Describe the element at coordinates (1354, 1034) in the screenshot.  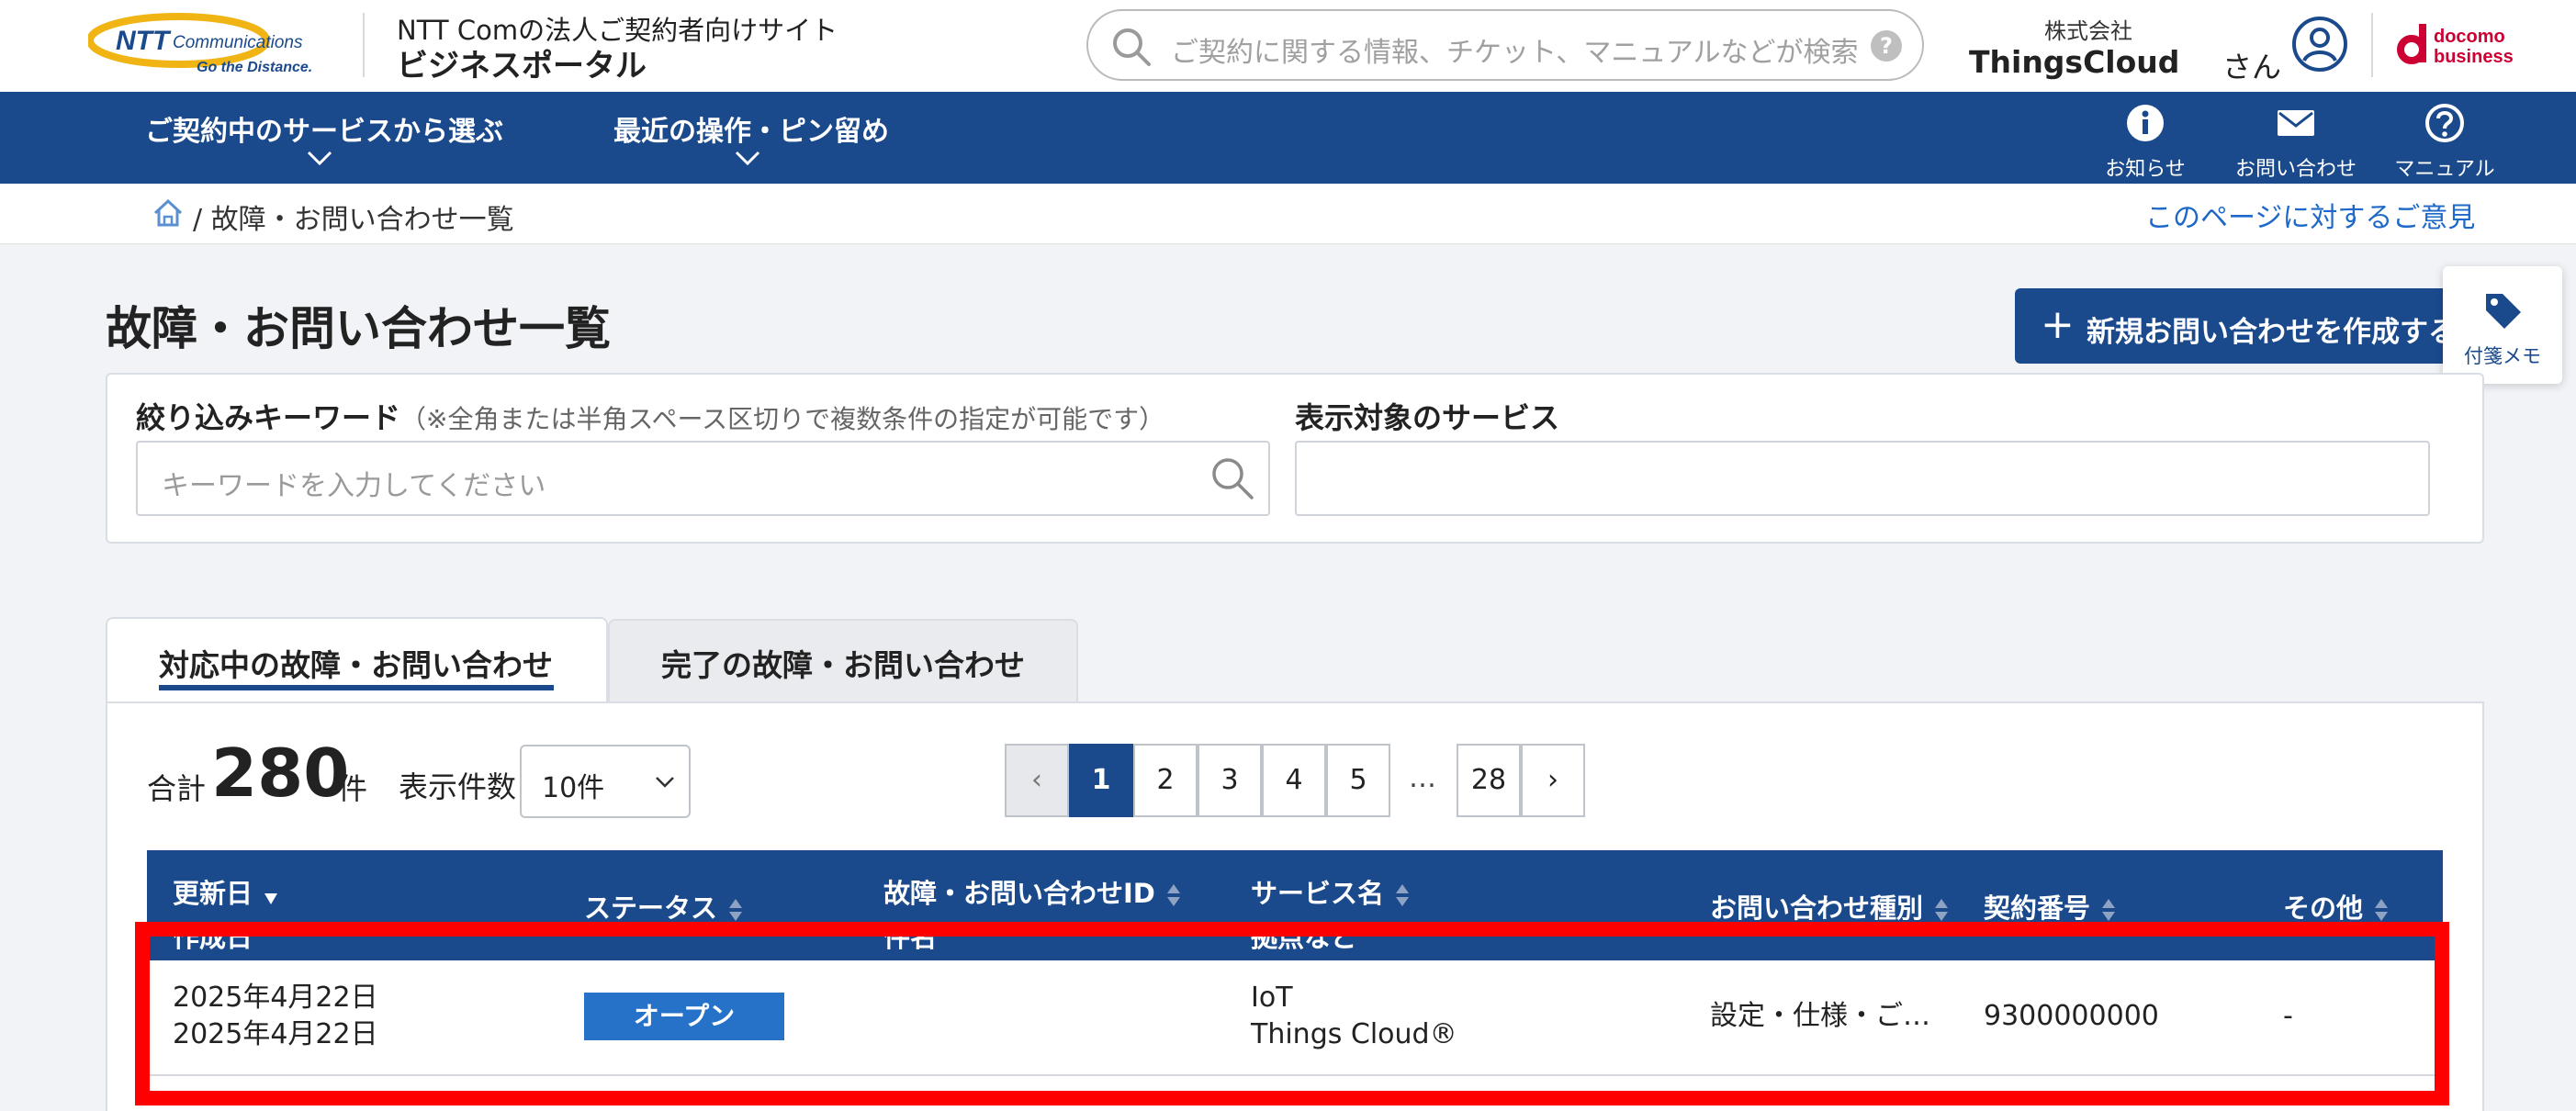
I see `row-service-product: Things Cloud®` at that location.